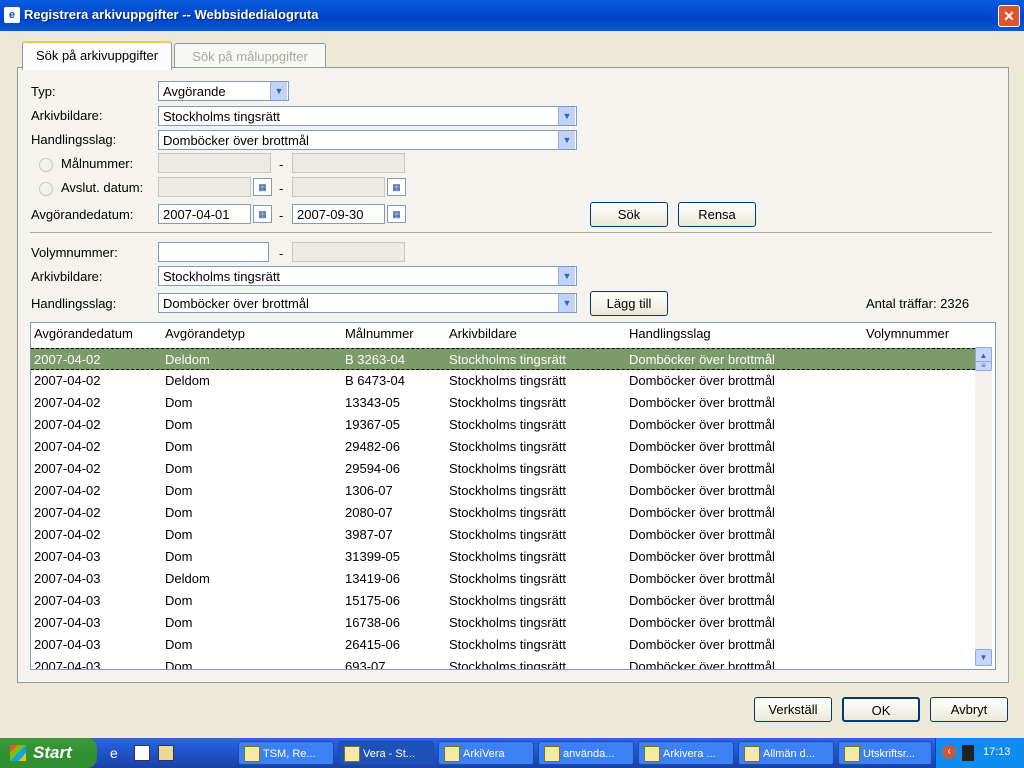 The height and width of the screenshot is (768, 1024). Describe the element at coordinates (97, 55) in the screenshot. I see `tab-sok-arkivuppgifter: Sök på arkivuppgifter` at that location.